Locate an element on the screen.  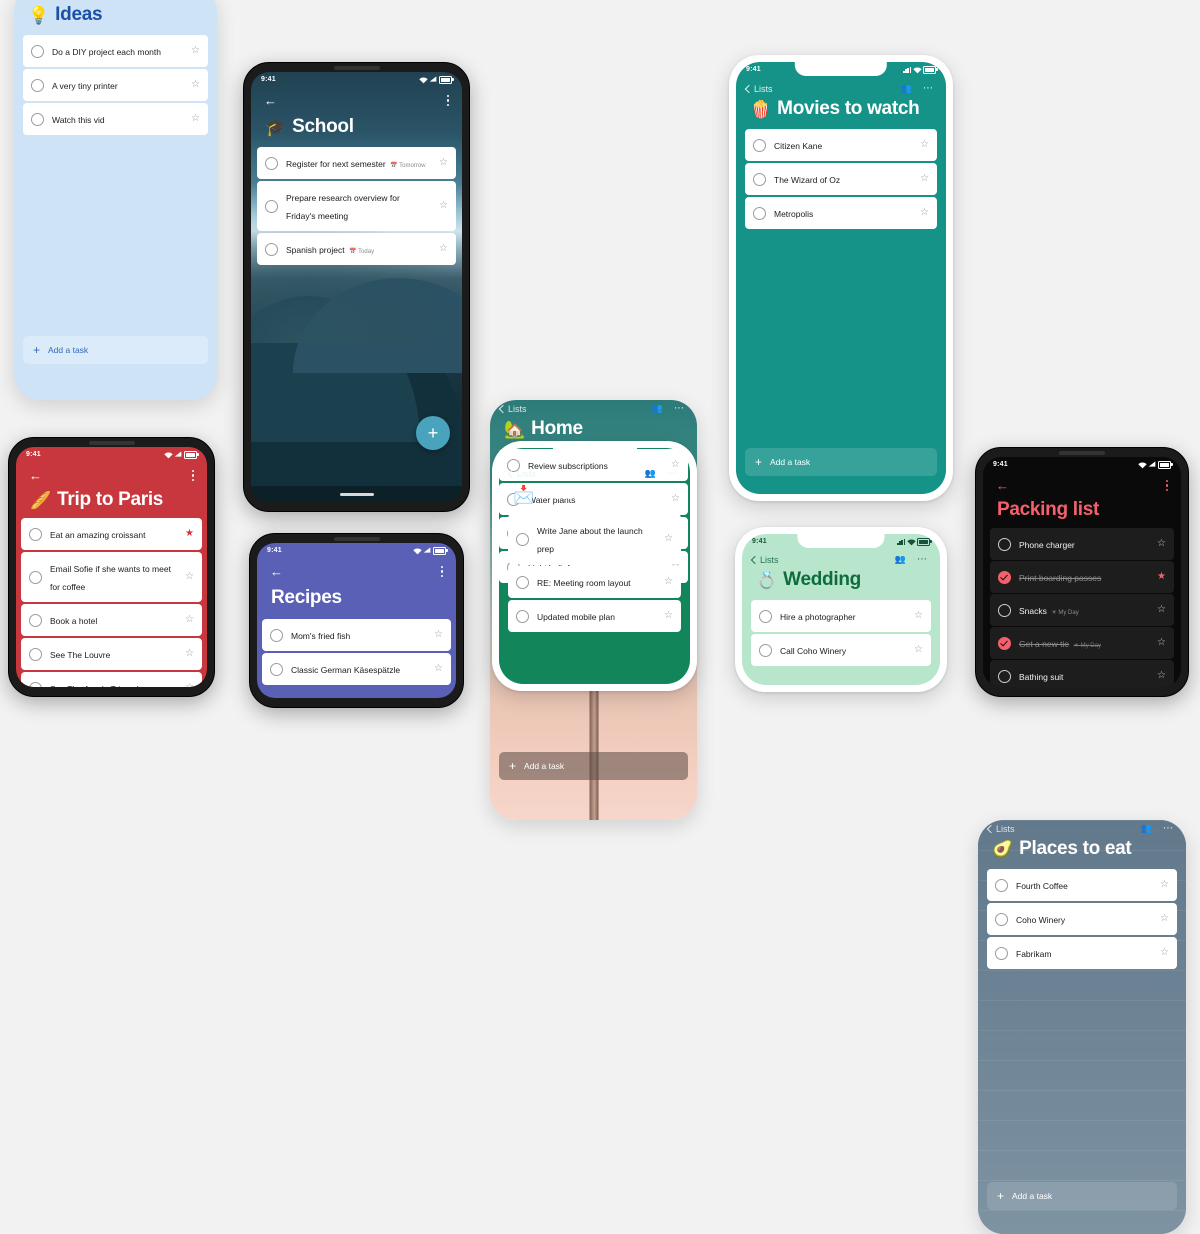
task-row: See The Arc de Triomphe ☆ is located at coordinates (111, 679).